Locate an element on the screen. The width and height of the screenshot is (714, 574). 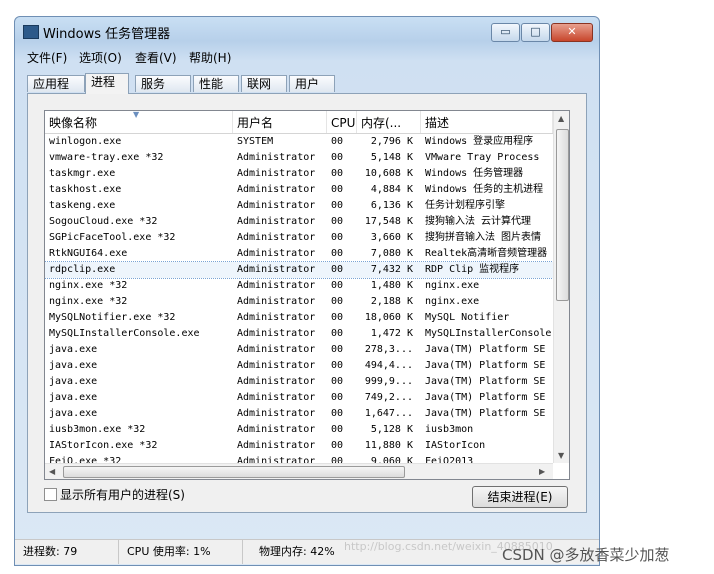
process-description: MySQL Notifier is located at coordinates (467, 317).